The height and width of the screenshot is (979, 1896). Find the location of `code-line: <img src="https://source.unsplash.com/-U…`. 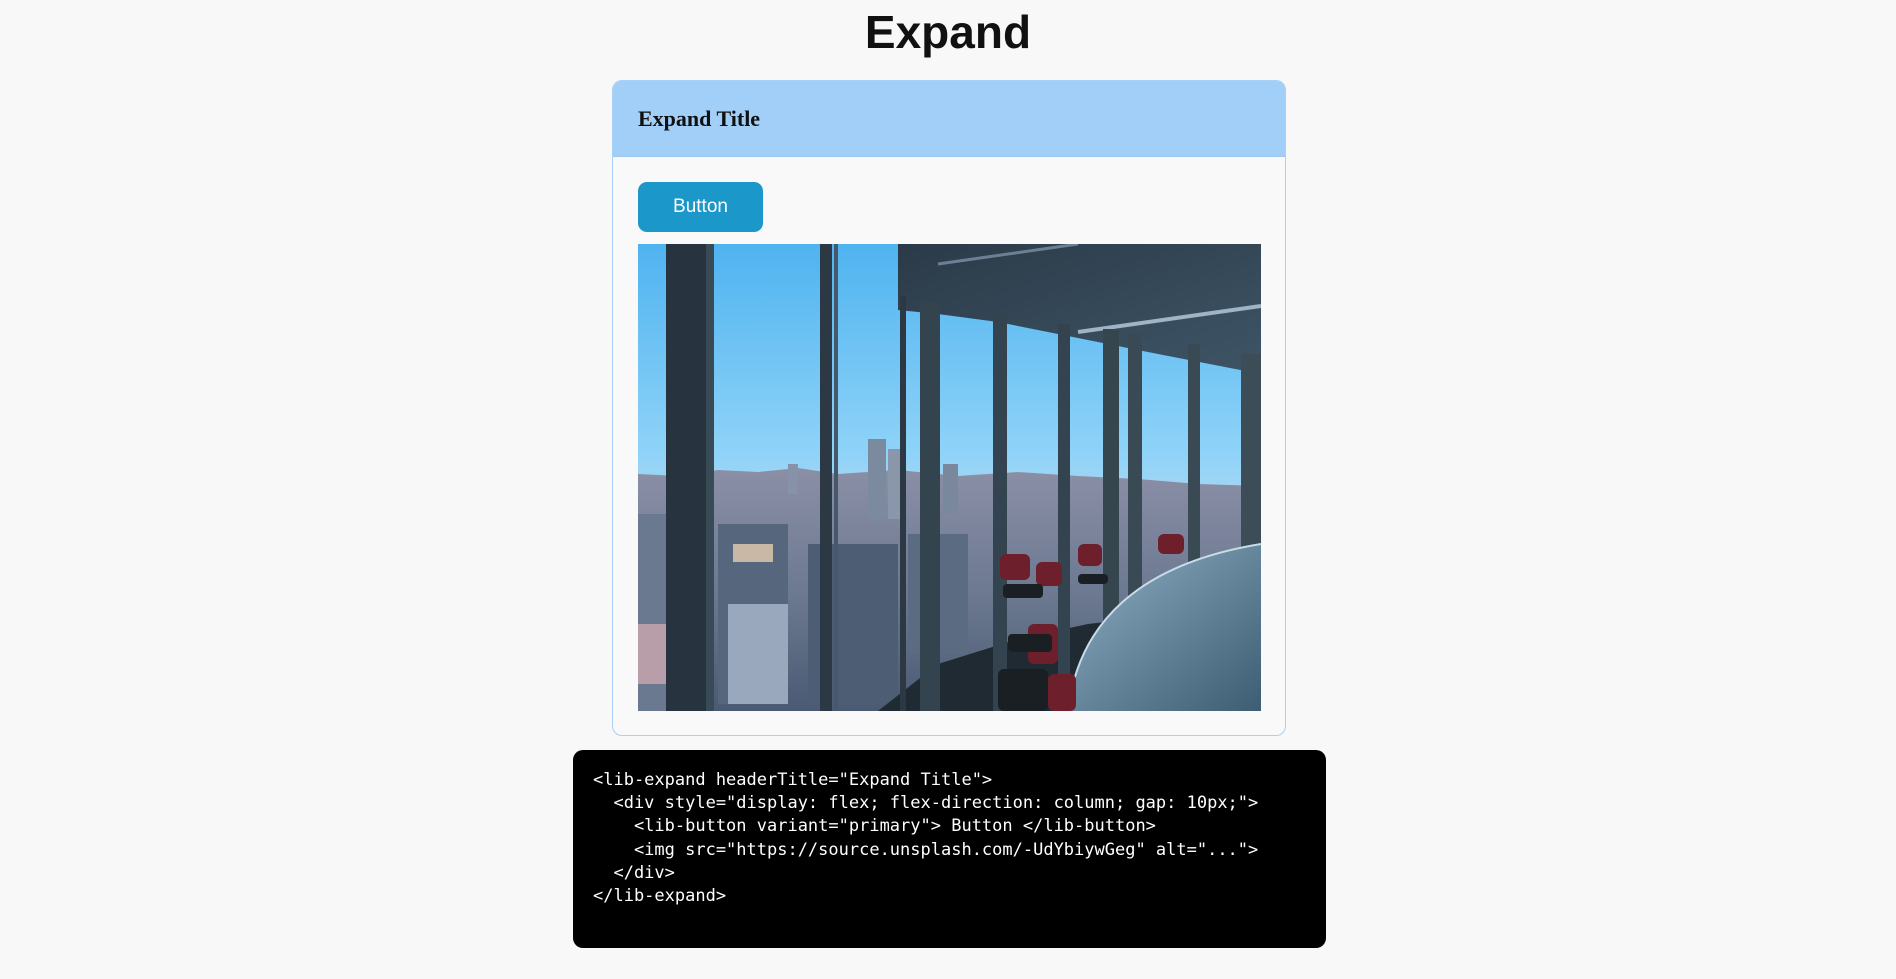

code-line: <img src="https://source.unsplash.com/-U… is located at coordinates (926, 849).